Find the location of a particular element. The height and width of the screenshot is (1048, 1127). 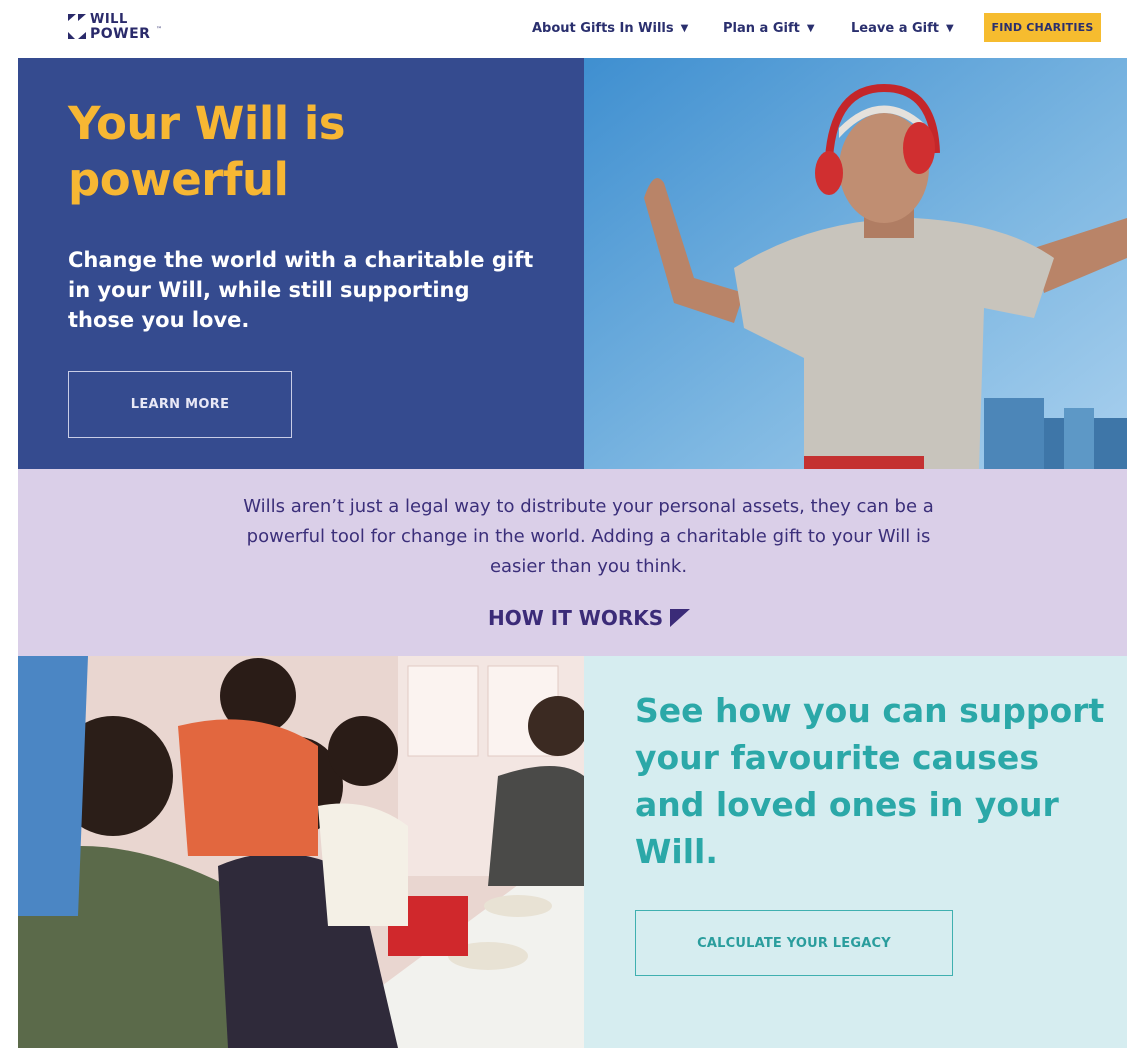

logo-word-will: WILL is located at coordinates (109, 19).